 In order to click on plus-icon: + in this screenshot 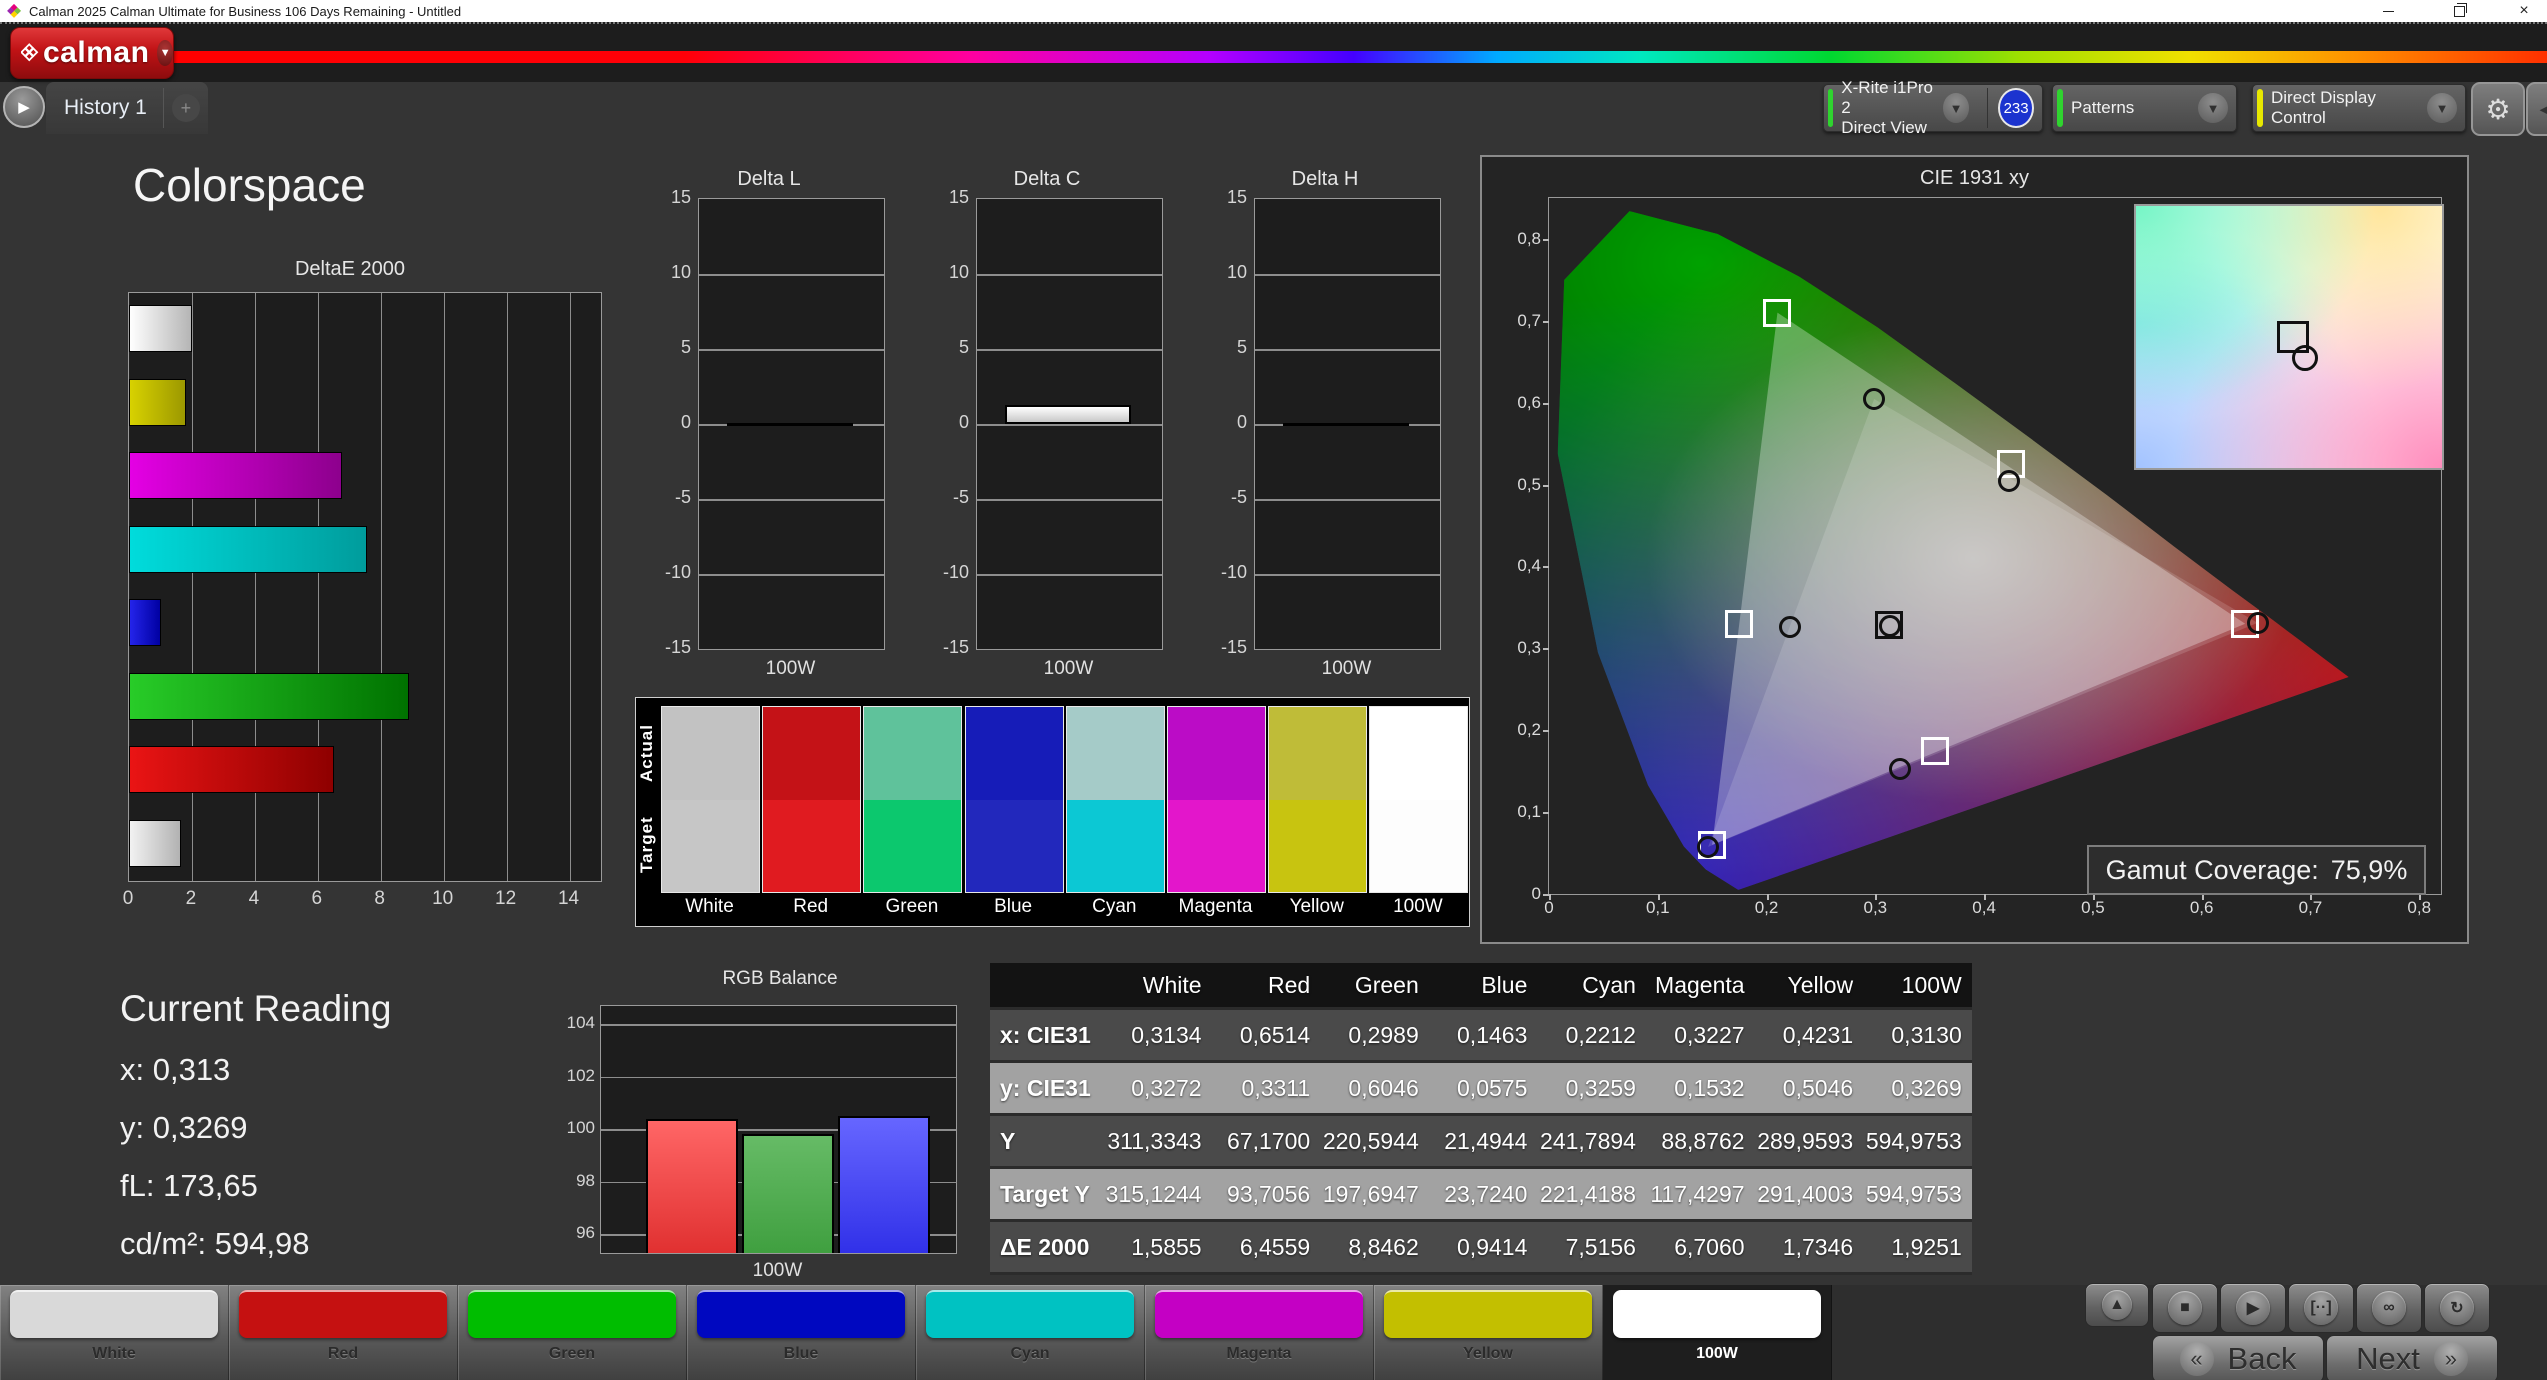, I will do `click(185, 108)`.